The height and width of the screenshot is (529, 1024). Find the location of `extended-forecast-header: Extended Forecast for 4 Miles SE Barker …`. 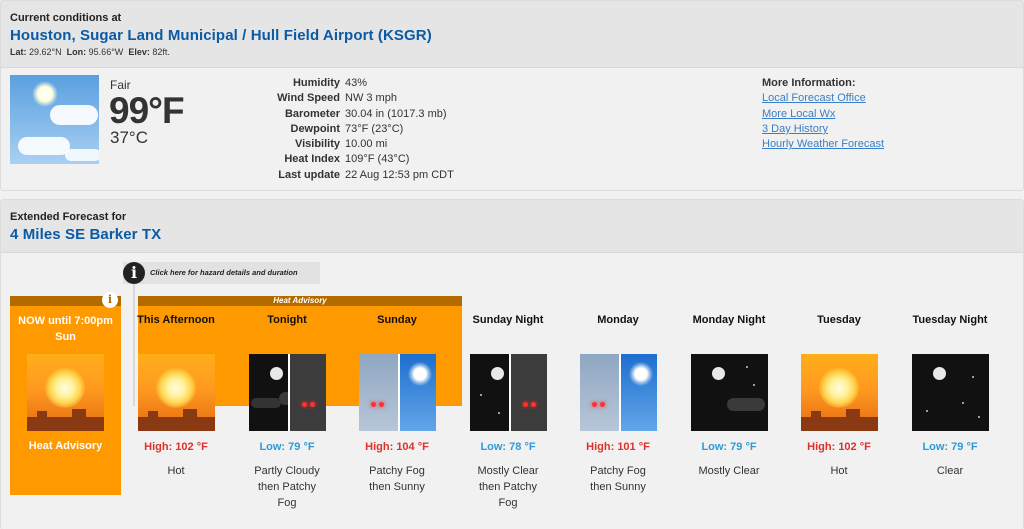

extended-forecast-header: Extended Forecast for 4 Miles SE Barker … is located at coordinates (512, 226).